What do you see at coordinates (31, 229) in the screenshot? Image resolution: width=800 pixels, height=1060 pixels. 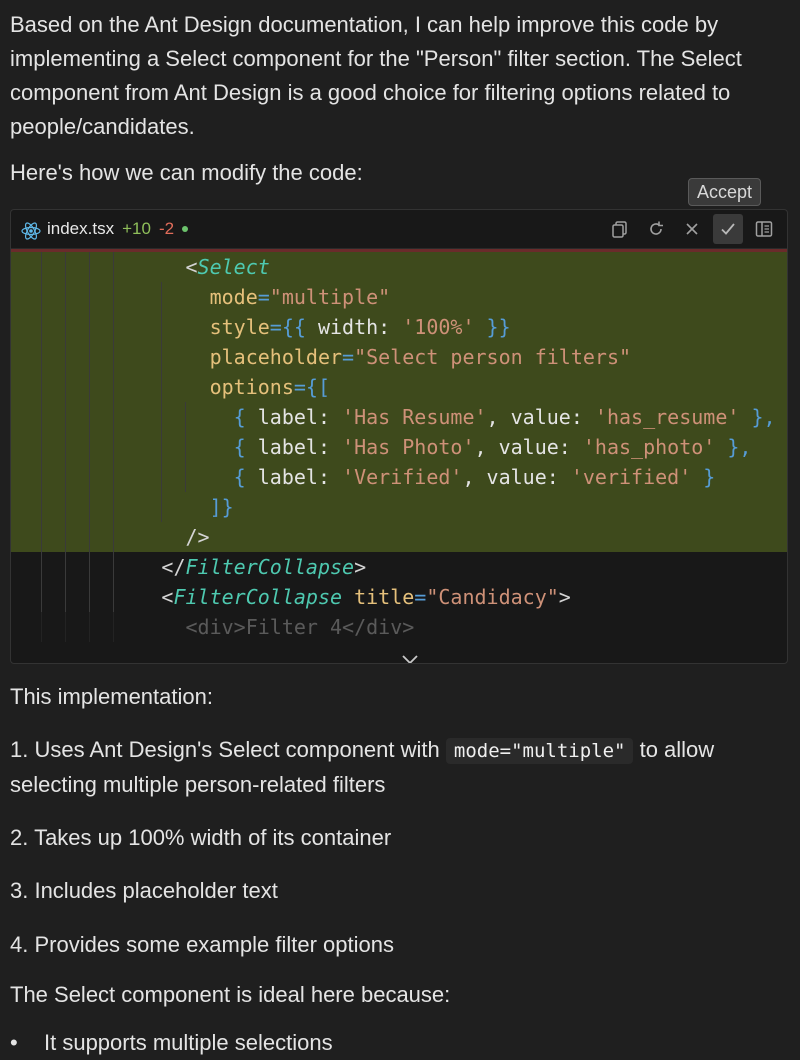 I see `react-icon` at bounding box center [31, 229].